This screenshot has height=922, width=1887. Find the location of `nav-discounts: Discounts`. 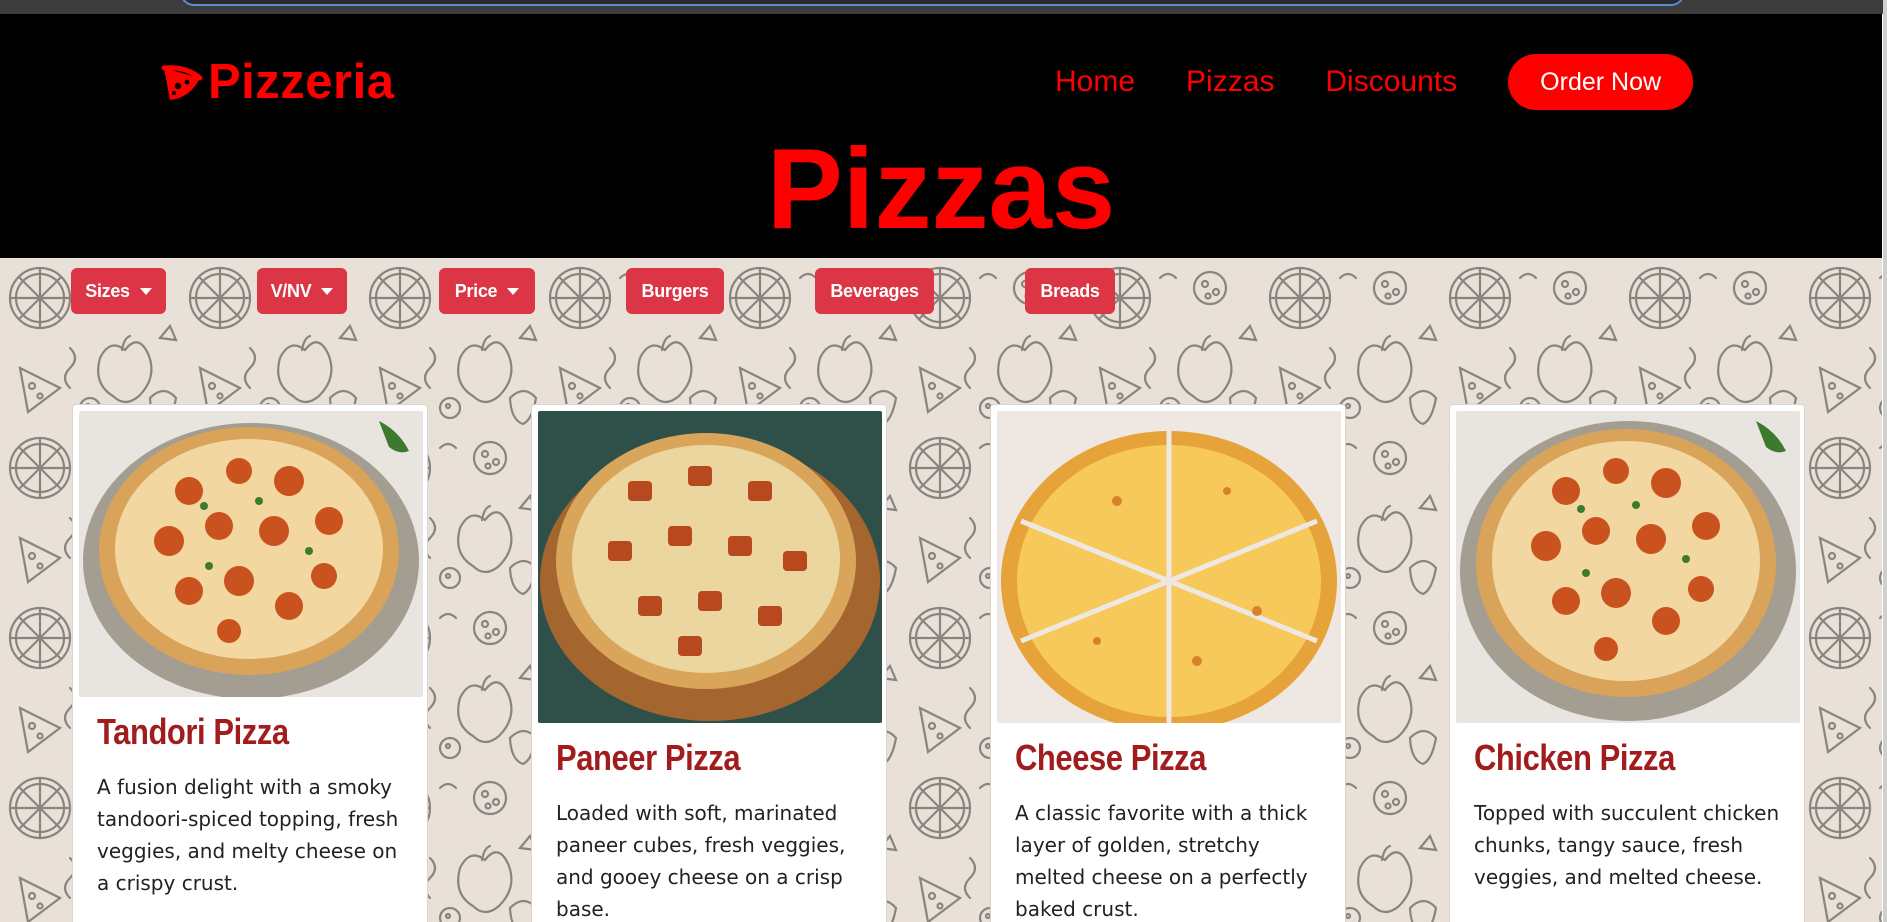

nav-discounts: Discounts is located at coordinates (1391, 82).